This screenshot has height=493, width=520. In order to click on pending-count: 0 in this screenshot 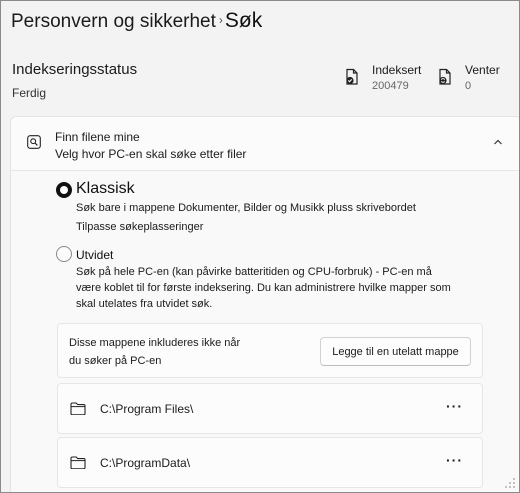, I will do `click(468, 86)`.